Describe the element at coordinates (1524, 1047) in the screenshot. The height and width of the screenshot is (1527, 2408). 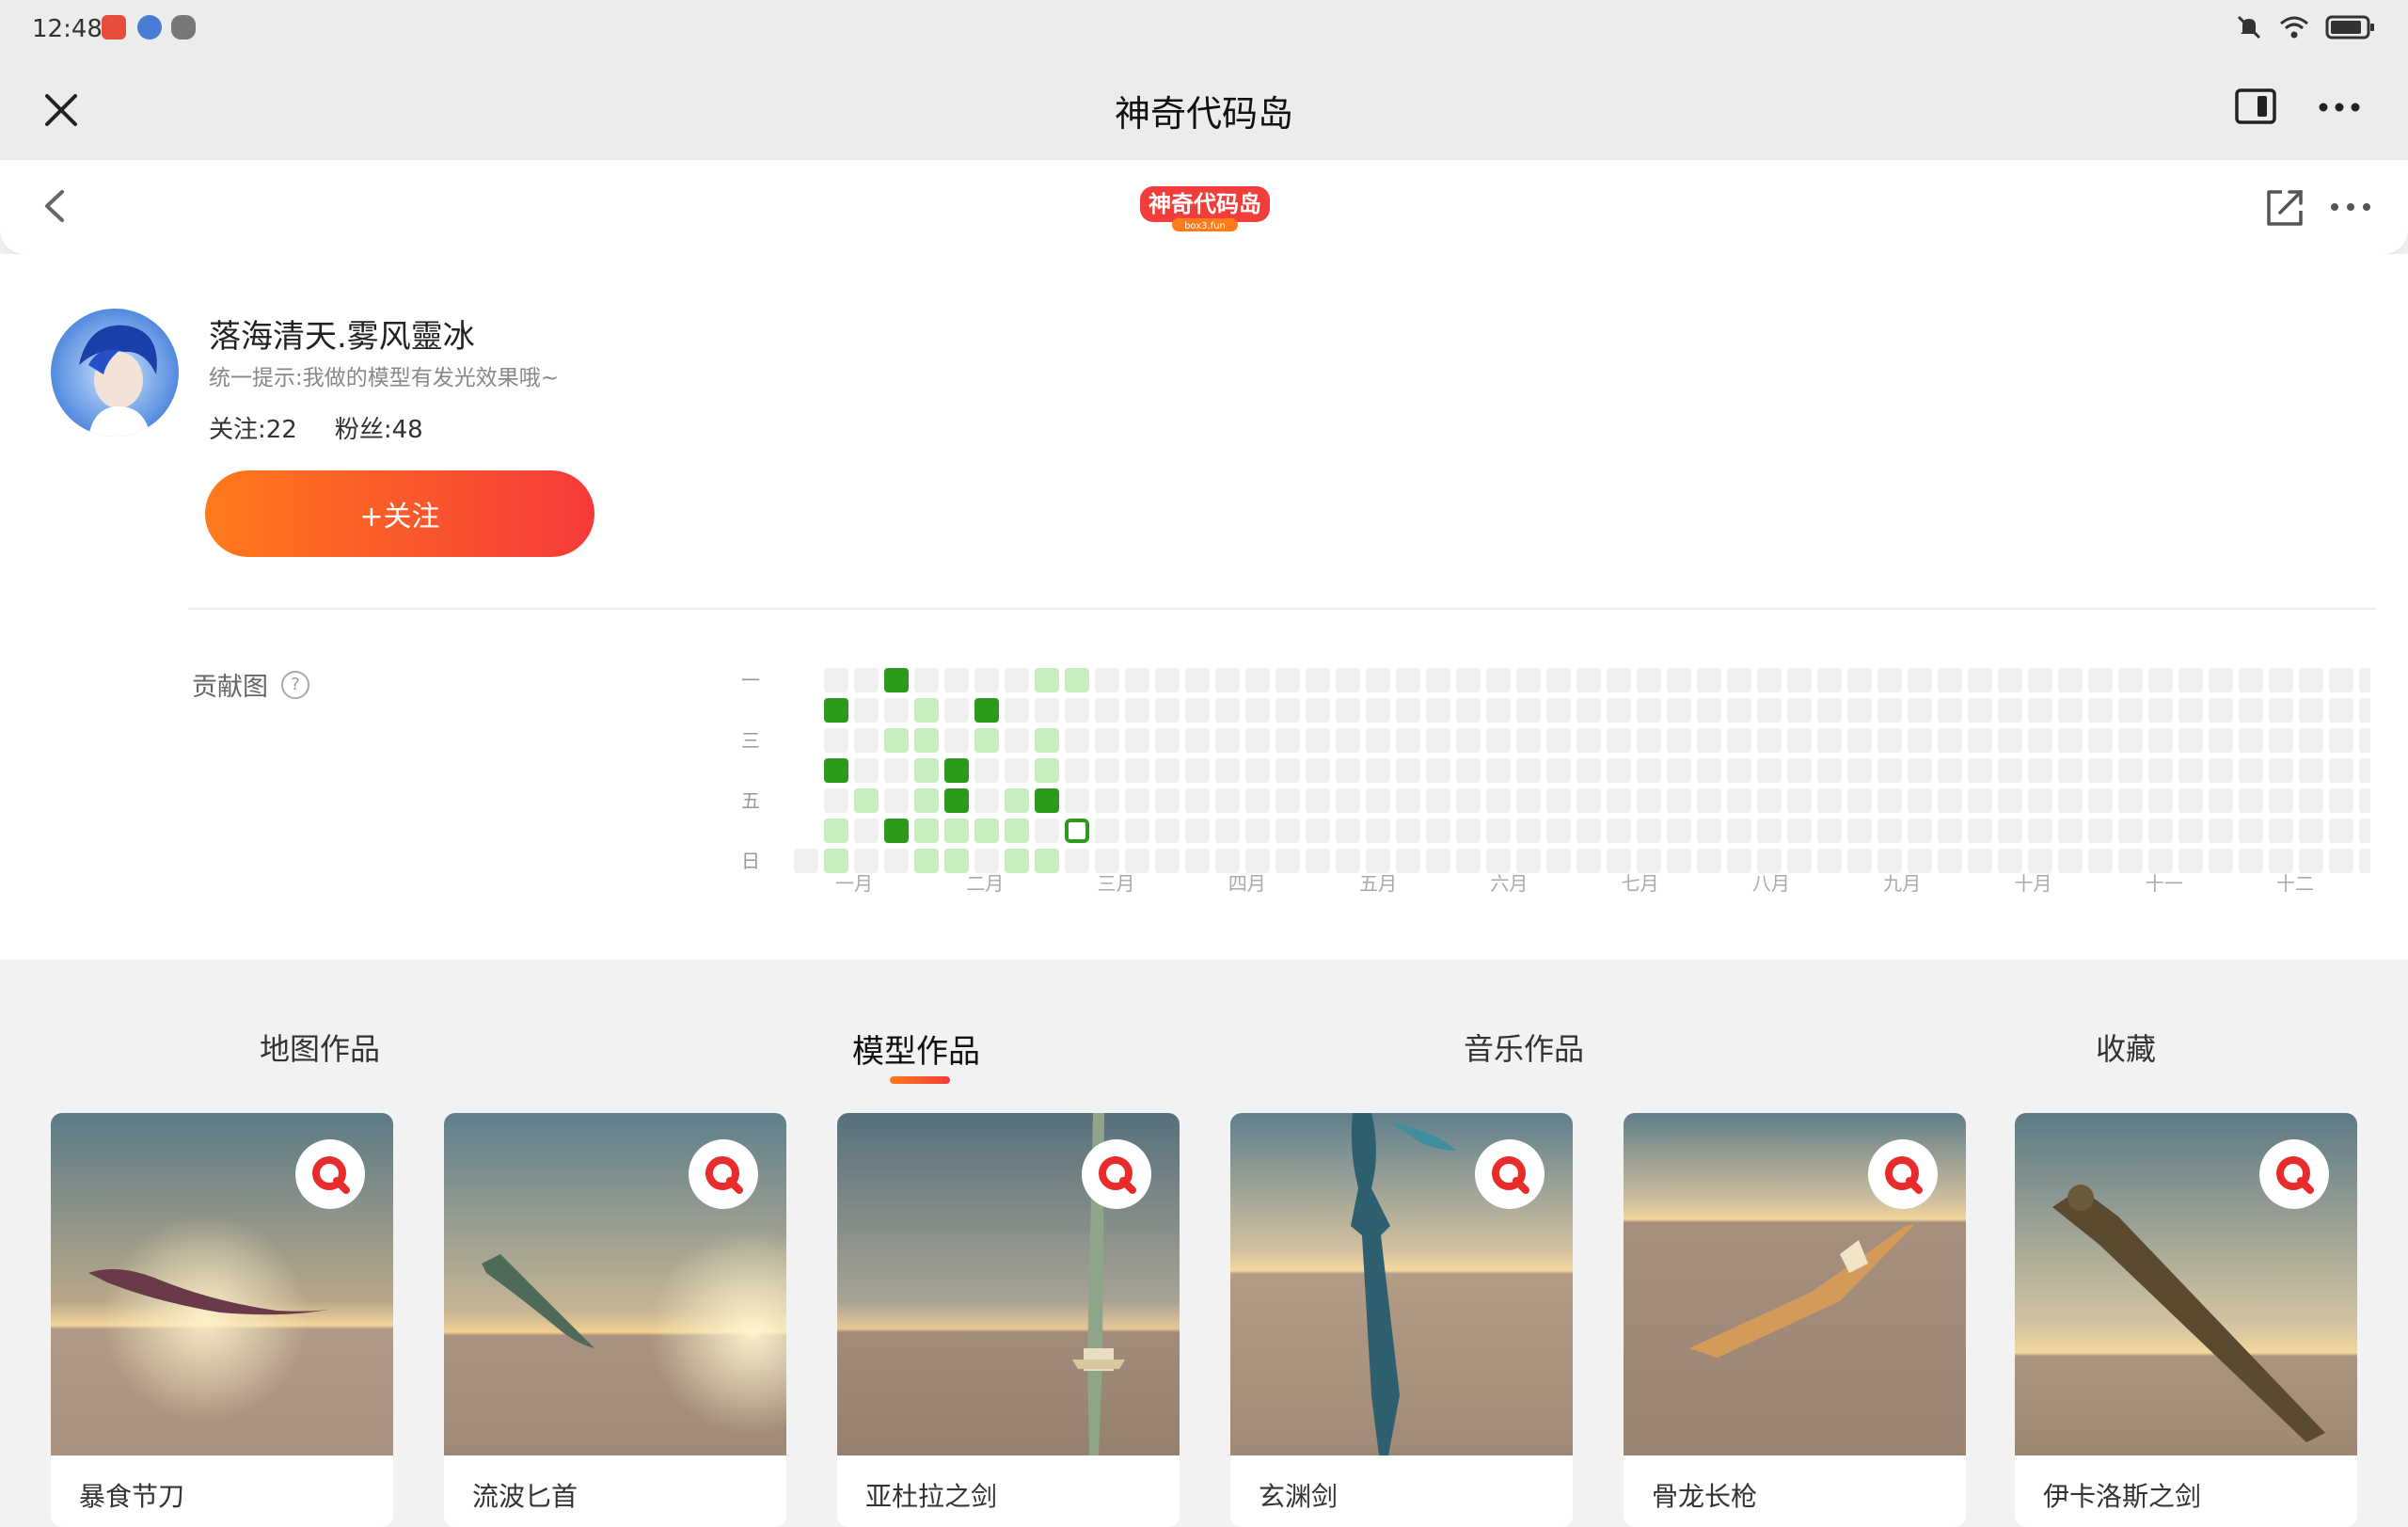
I see `tab-music-works: 音乐作品` at that location.